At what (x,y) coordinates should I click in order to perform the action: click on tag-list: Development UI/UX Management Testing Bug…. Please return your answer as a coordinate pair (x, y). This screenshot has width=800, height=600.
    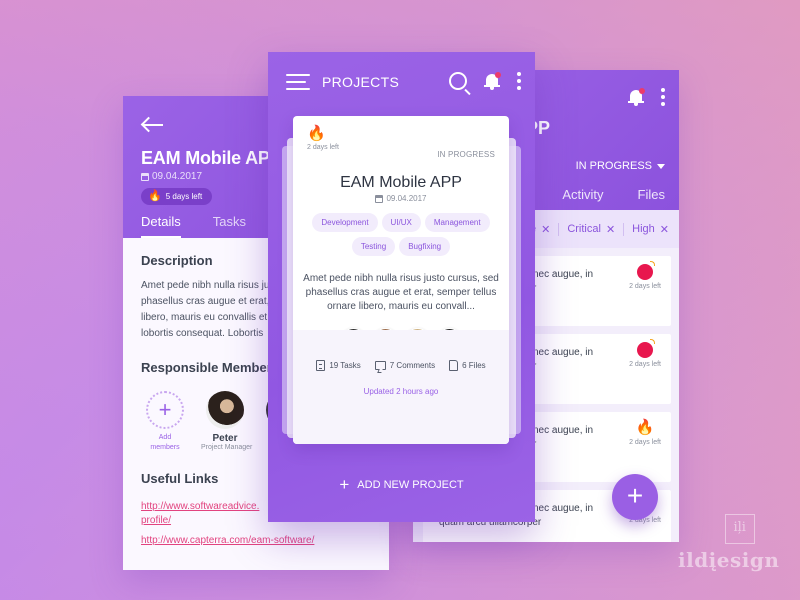
    Looking at the image, I should click on (401, 234).